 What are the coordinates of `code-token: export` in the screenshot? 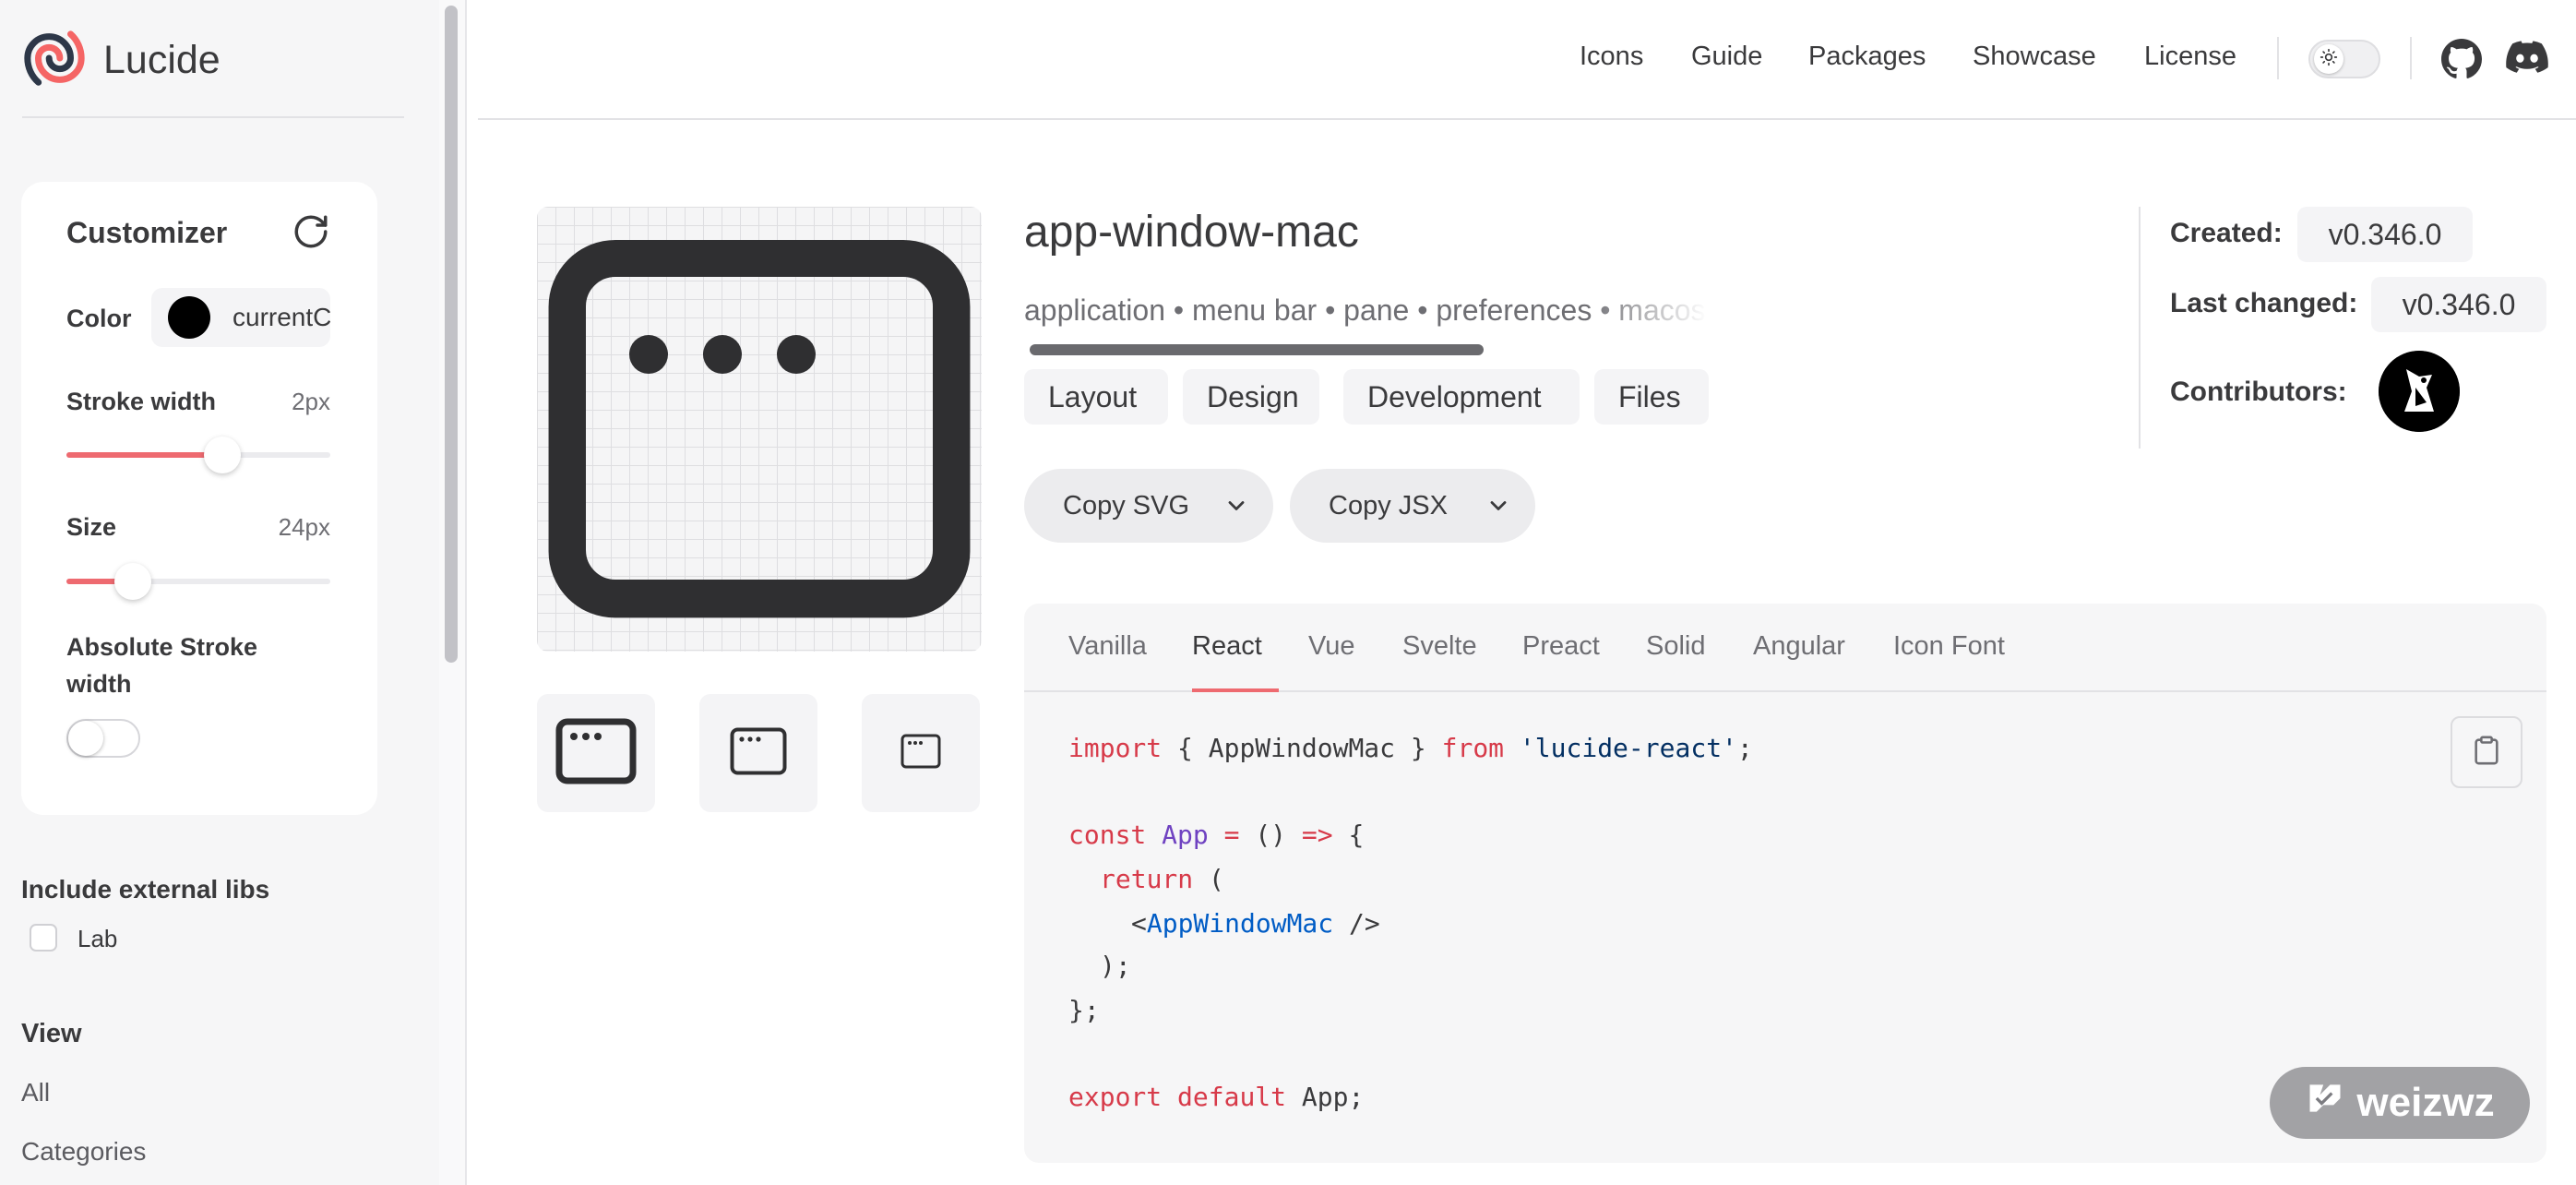 It's located at (1115, 1097).